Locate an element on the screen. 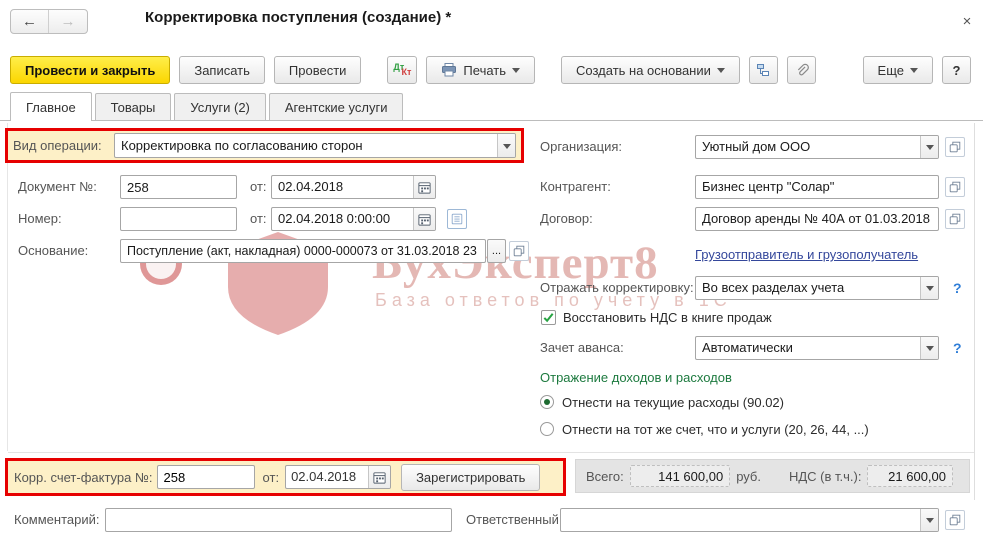 The image size is (983, 538). attachments-button is located at coordinates (801, 70).